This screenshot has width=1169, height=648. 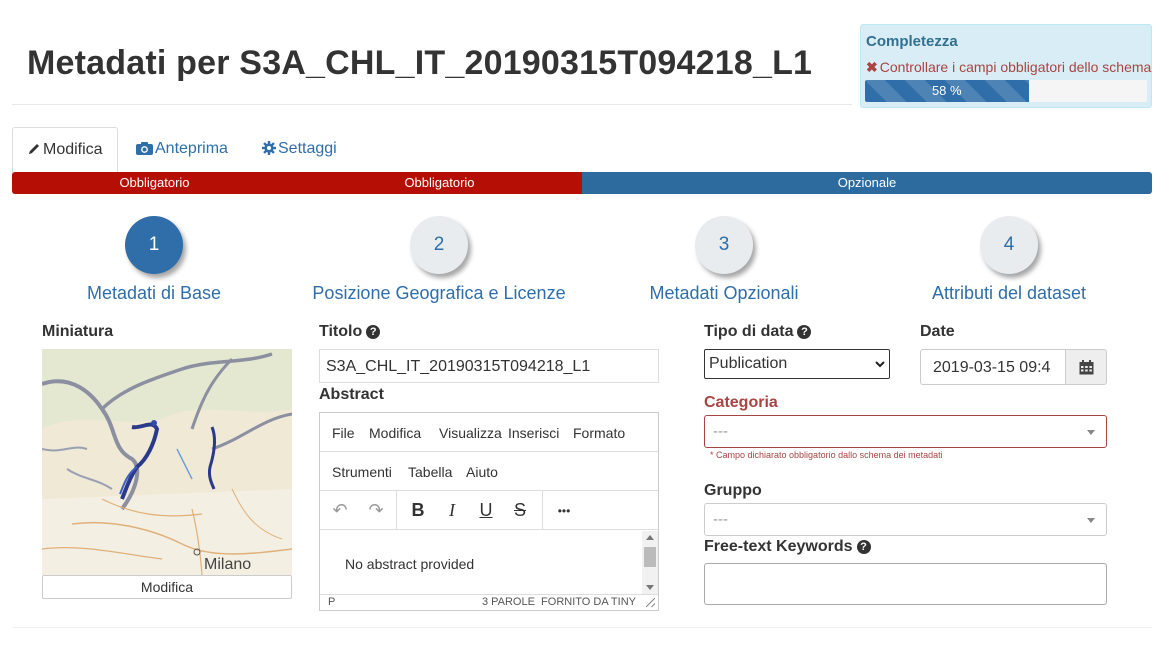 I want to click on status-wordcount: 3 PAROLE FORNITO DA TINY, so click(x=558, y=602).